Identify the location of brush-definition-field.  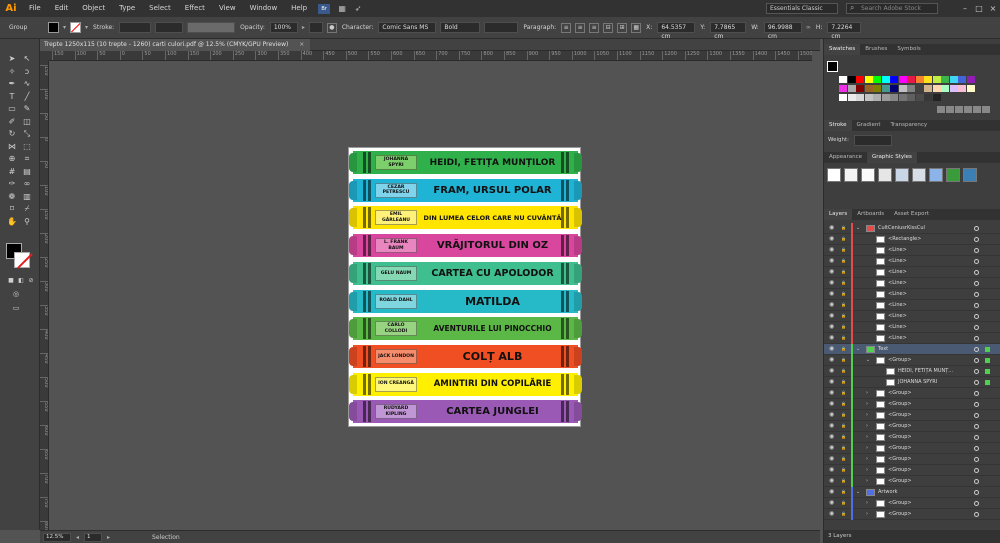
(211, 27).